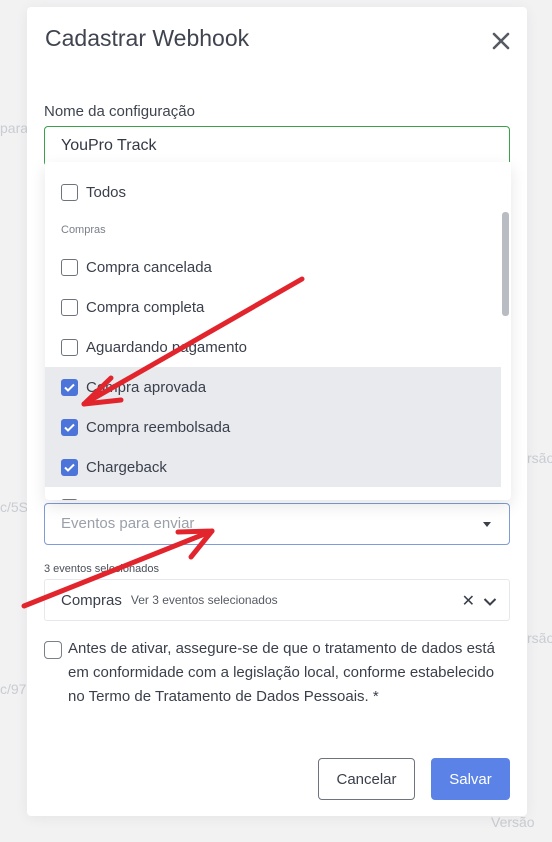 This screenshot has width=552, height=842. Describe the element at coordinates (128, 523) in the screenshot. I see `events-placeholder: Eventos para enviar` at that location.